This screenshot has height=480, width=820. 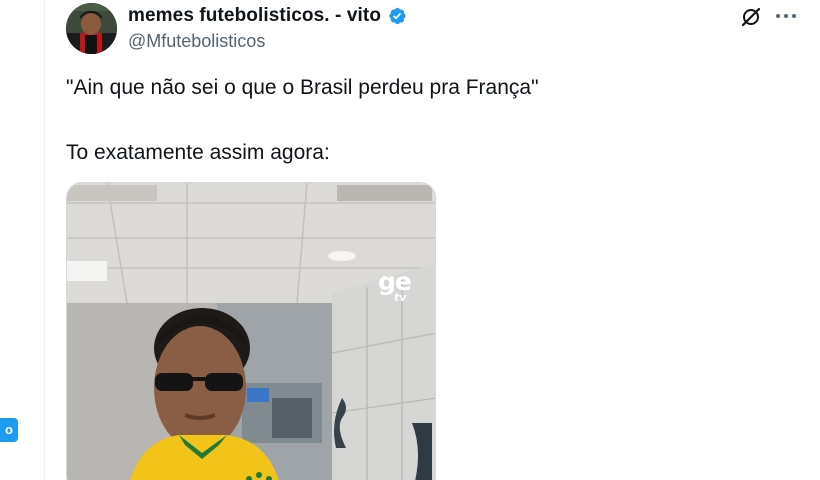 I want to click on author-name-row: memes futebolisticos. - vito, so click(x=267, y=16).